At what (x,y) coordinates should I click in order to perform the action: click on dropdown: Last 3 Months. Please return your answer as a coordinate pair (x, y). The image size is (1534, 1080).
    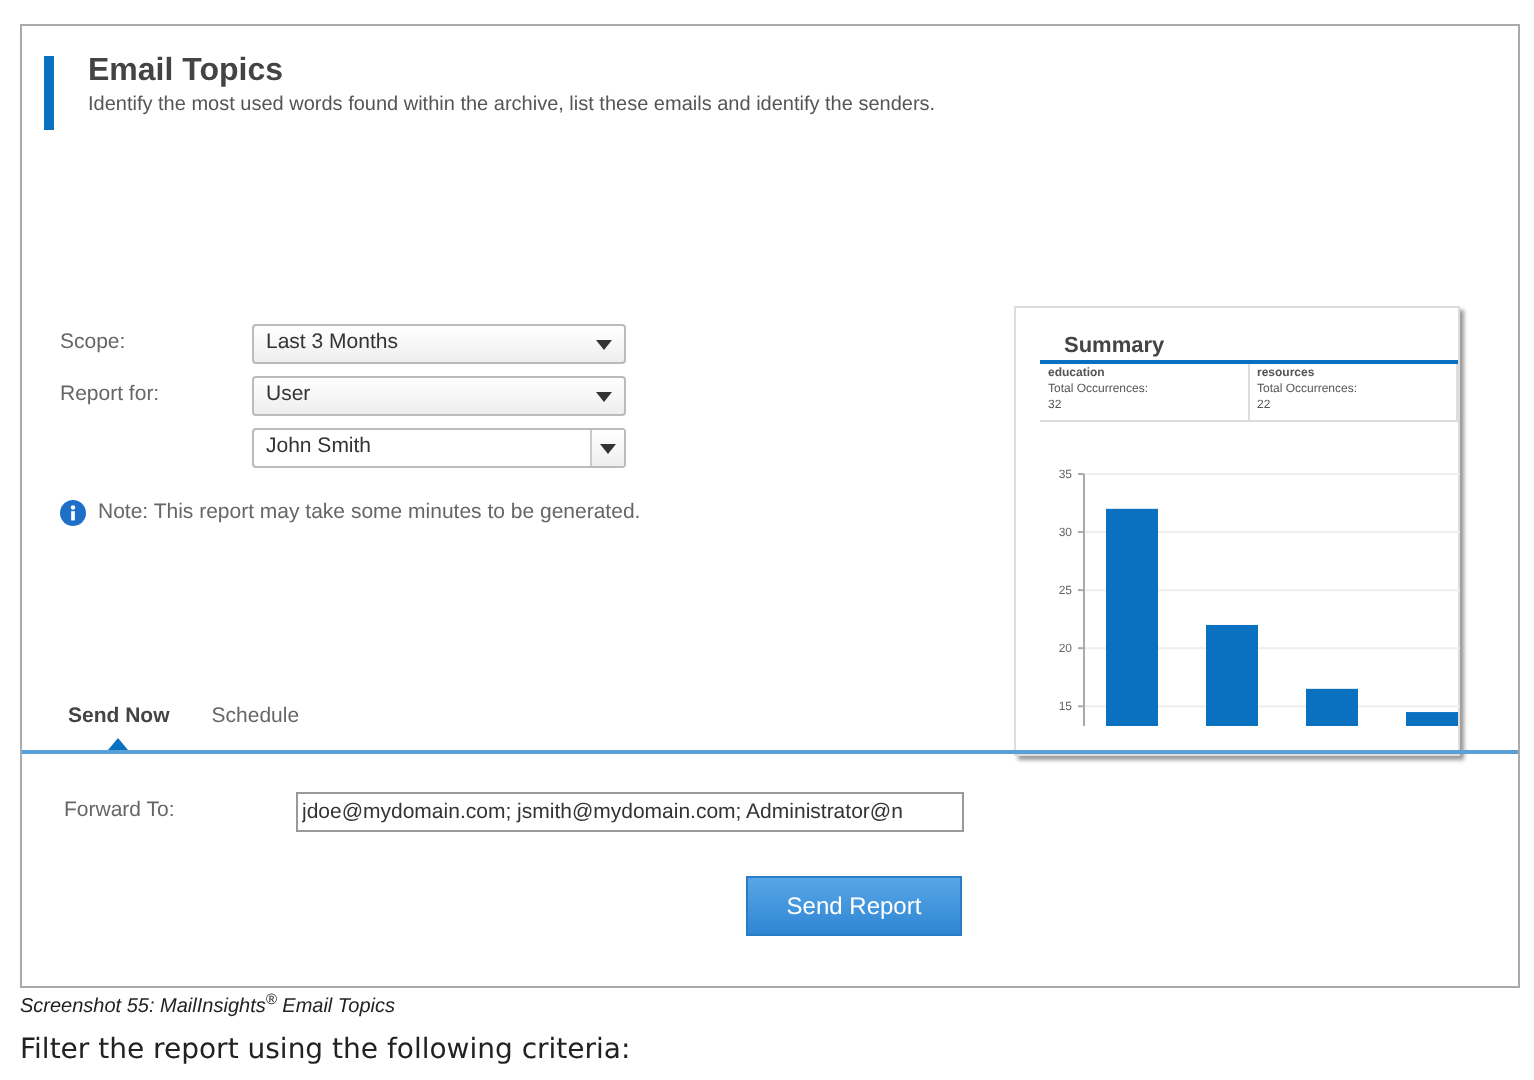
    Looking at the image, I should click on (439, 344).